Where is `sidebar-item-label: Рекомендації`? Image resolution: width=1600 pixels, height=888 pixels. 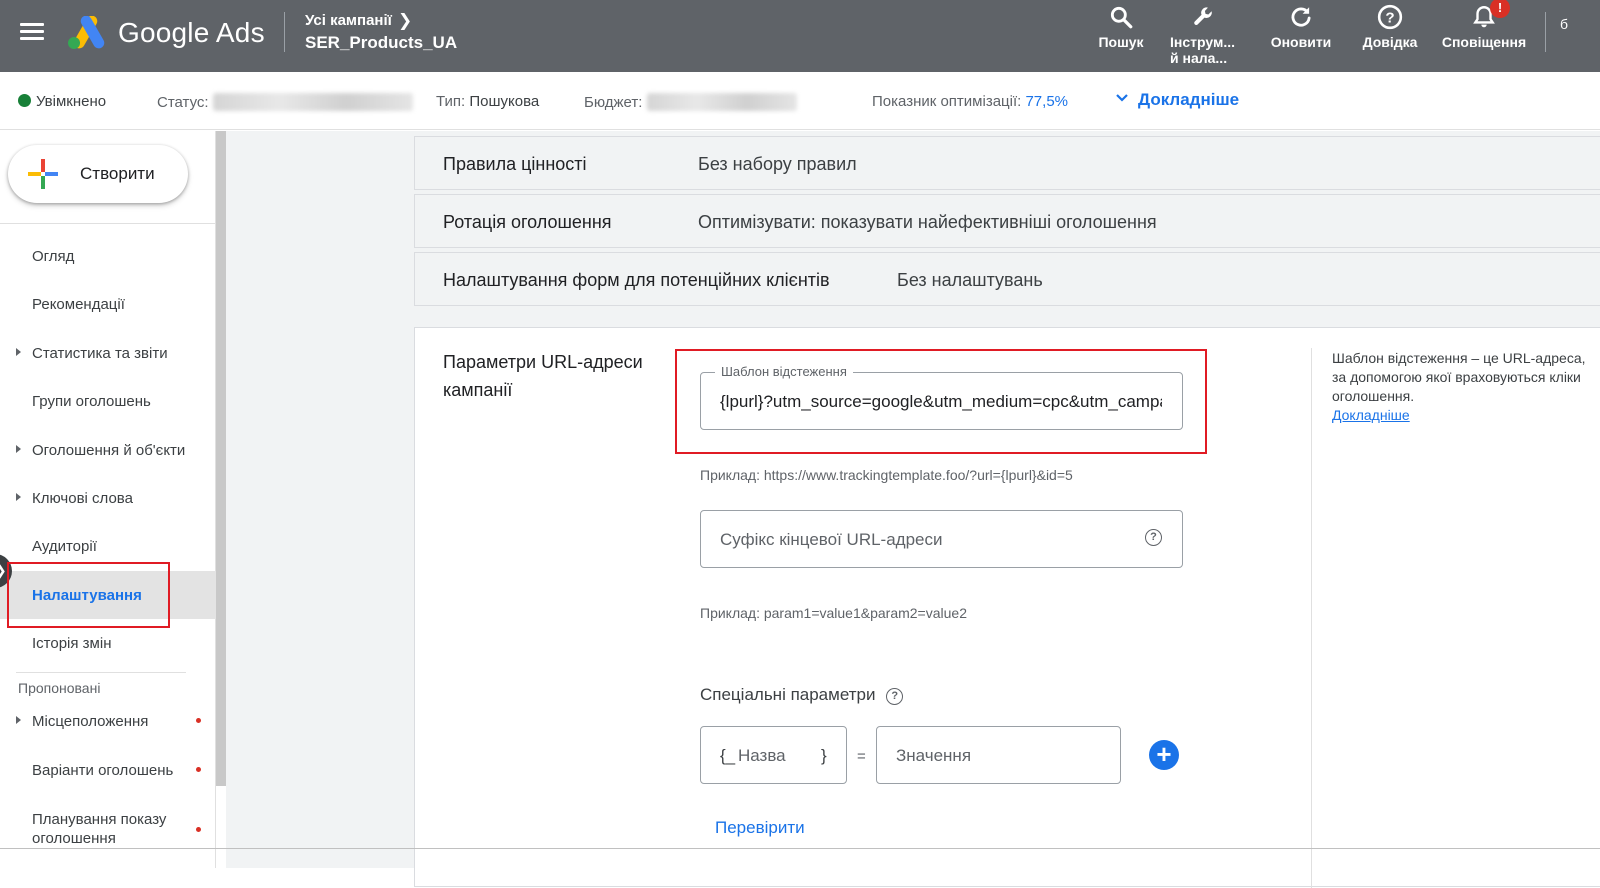 sidebar-item-label: Рекомендації is located at coordinates (78, 304).